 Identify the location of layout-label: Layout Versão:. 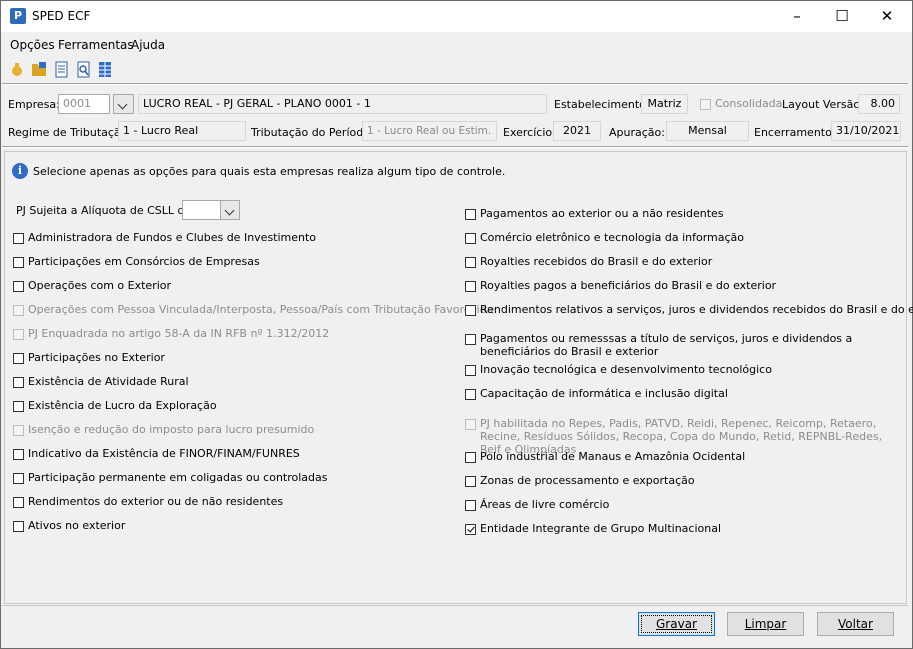
(823, 104).